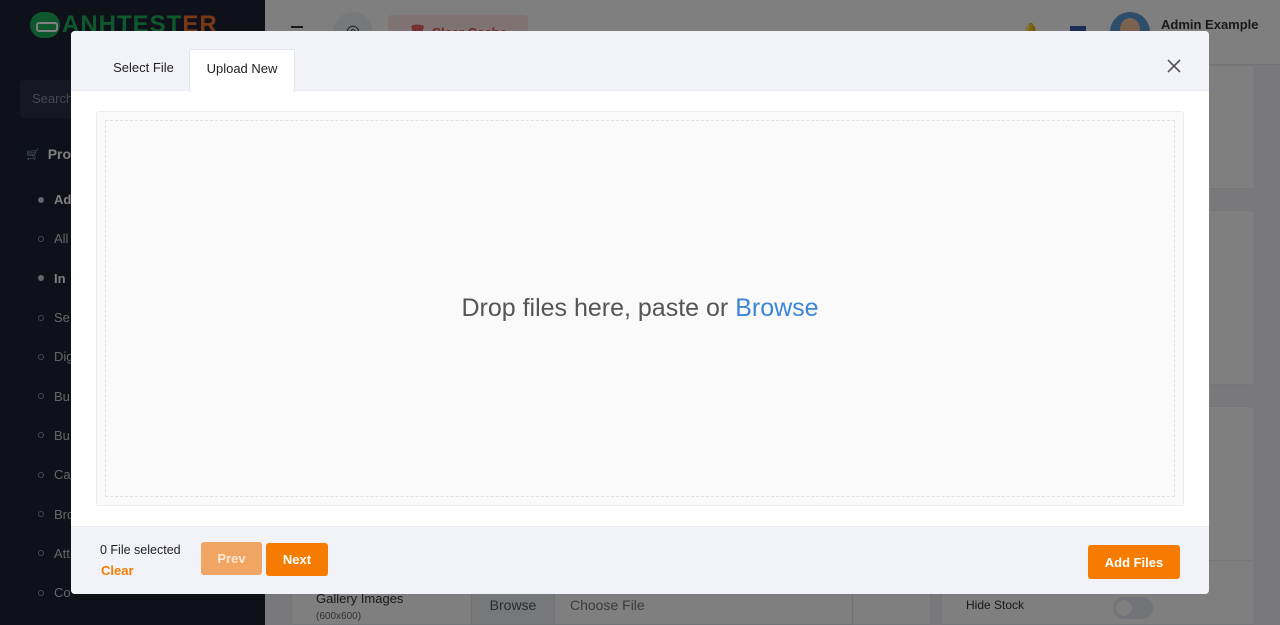 The image size is (1280, 625). What do you see at coordinates (1134, 562) in the screenshot?
I see `add-files-button: Add Files` at bounding box center [1134, 562].